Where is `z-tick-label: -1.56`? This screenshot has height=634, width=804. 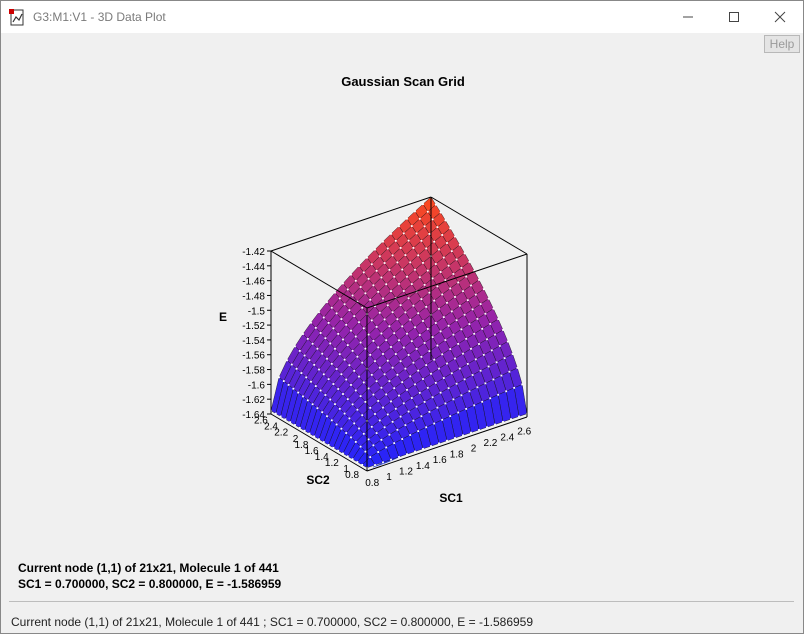
z-tick-label: -1.56 is located at coordinates (253, 356).